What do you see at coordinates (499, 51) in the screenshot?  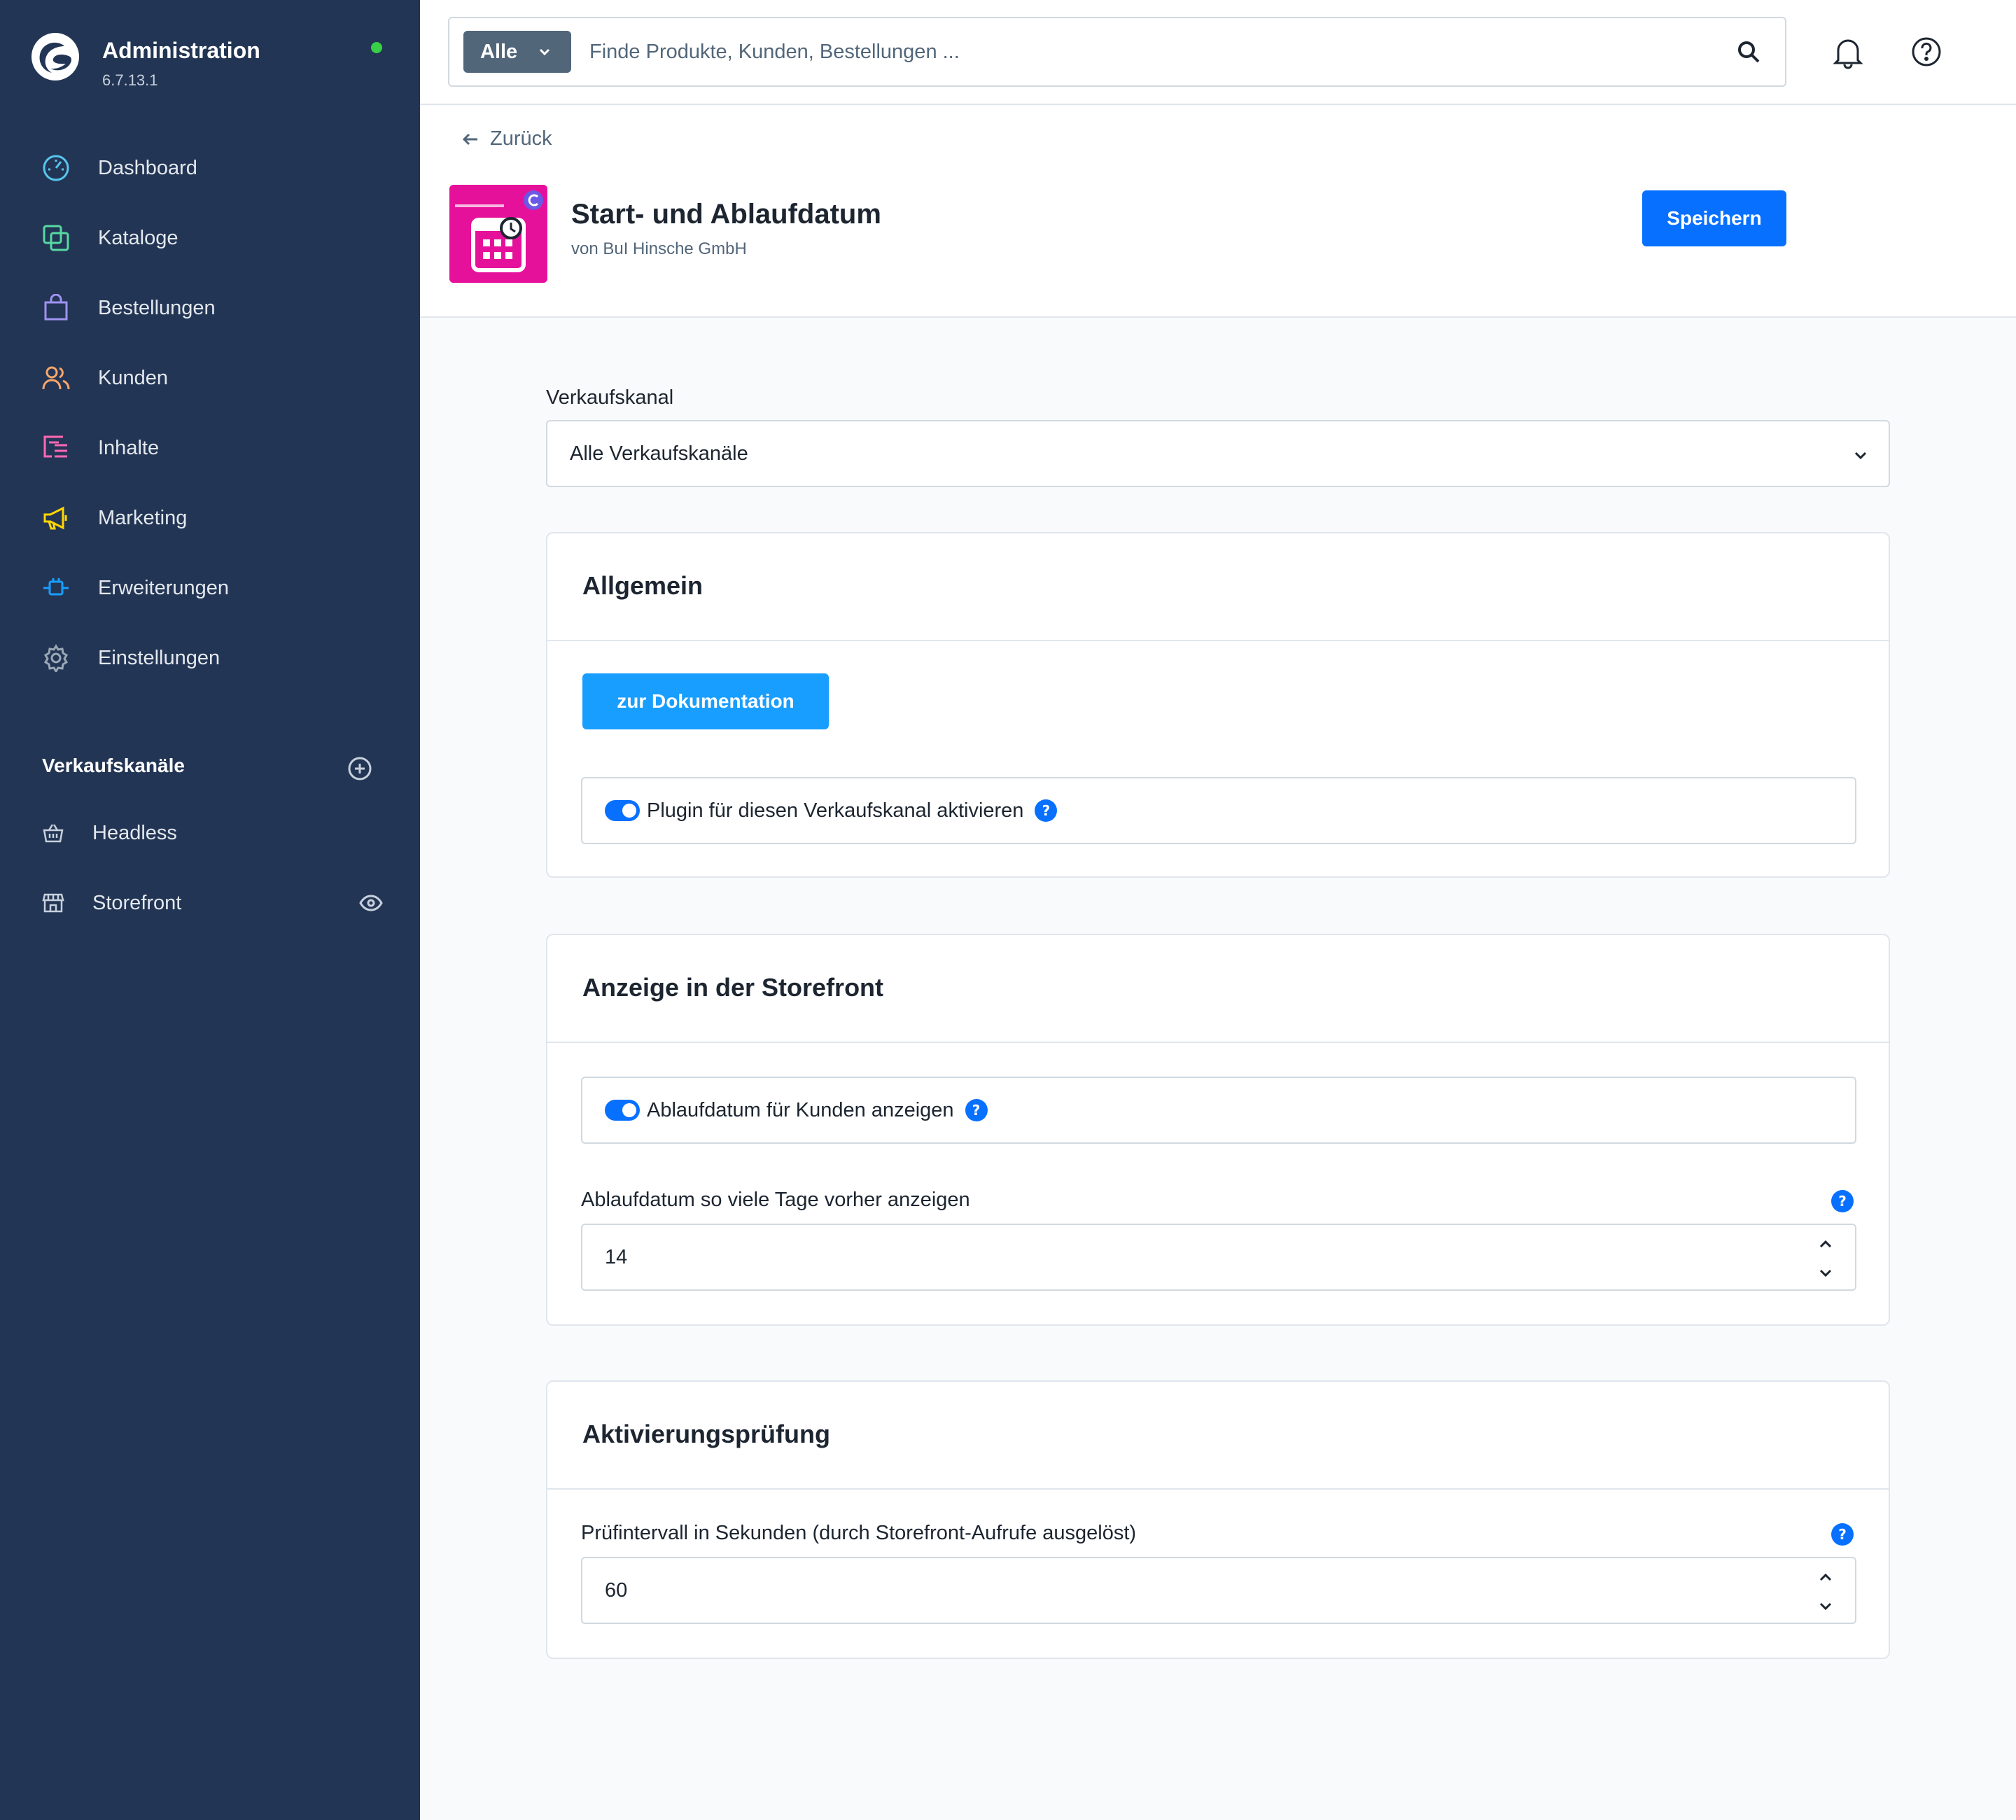 I see `search-type-label: Alle` at bounding box center [499, 51].